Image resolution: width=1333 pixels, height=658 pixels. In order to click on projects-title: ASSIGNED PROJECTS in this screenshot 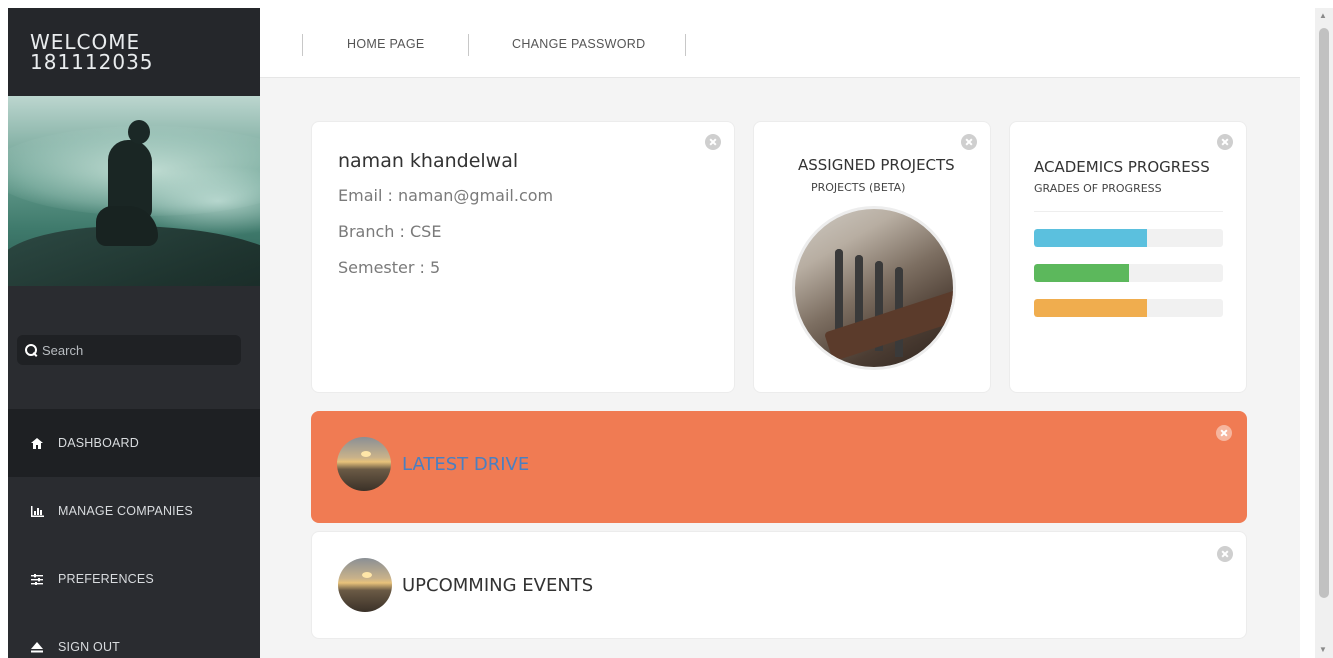, I will do `click(876, 165)`.